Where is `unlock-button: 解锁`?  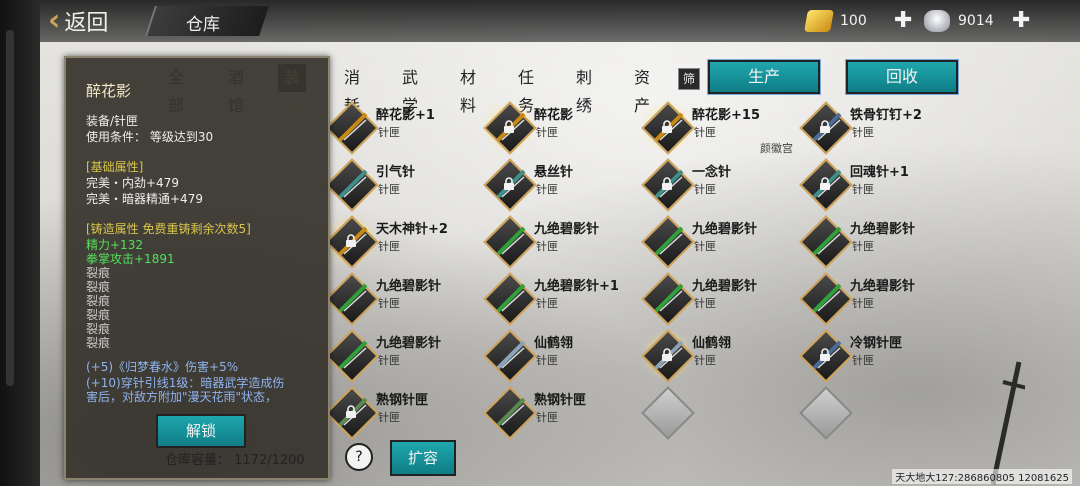
unlock-button: 解锁 is located at coordinates (201, 431).